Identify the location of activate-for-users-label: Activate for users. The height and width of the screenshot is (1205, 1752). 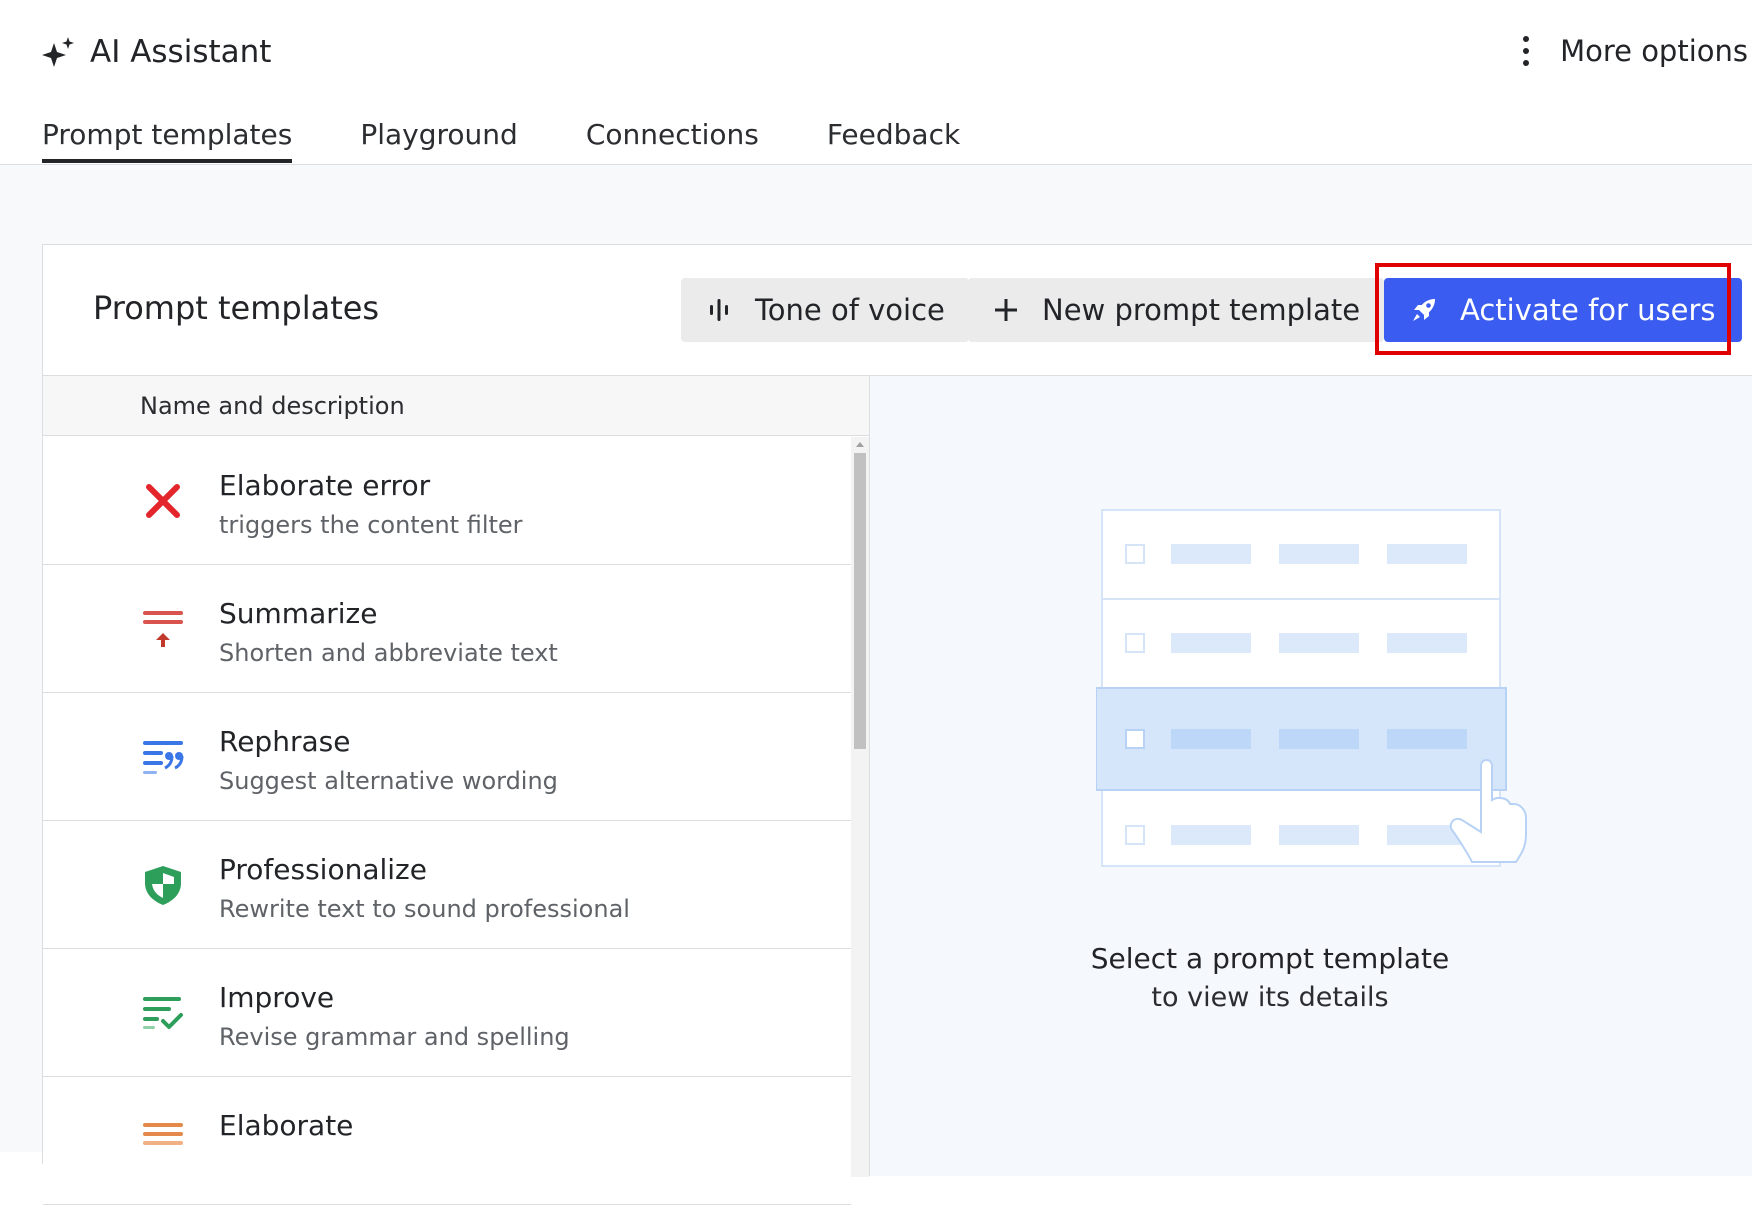
(1588, 310).